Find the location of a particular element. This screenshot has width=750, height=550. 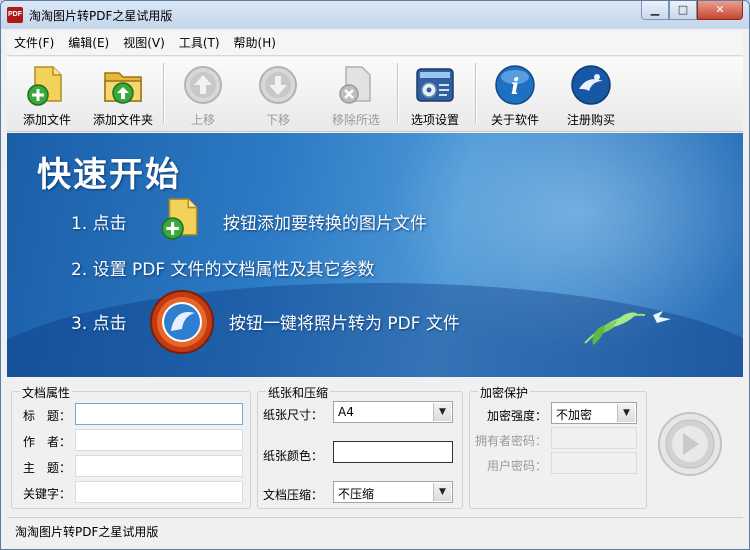

keywords-input is located at coordinates (159, 492).